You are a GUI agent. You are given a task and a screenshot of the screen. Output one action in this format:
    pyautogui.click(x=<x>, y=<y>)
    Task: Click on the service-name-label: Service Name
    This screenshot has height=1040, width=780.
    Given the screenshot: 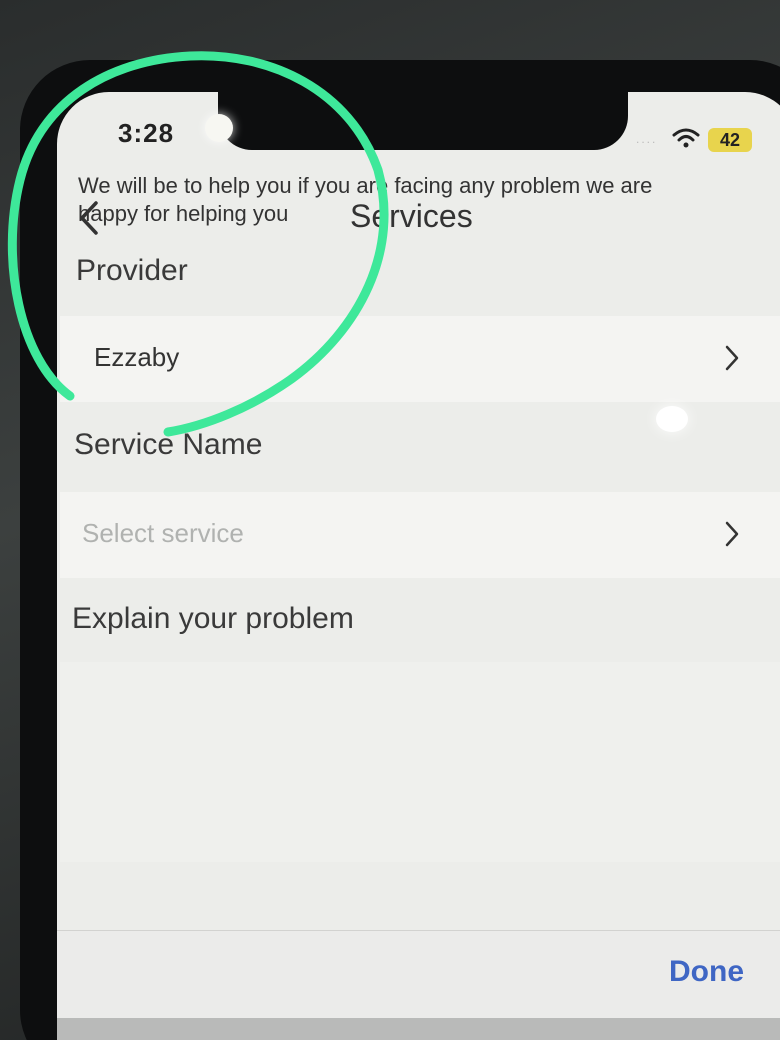 What is the action you would take?
    pyautogui.click(x=168, y=444)
    